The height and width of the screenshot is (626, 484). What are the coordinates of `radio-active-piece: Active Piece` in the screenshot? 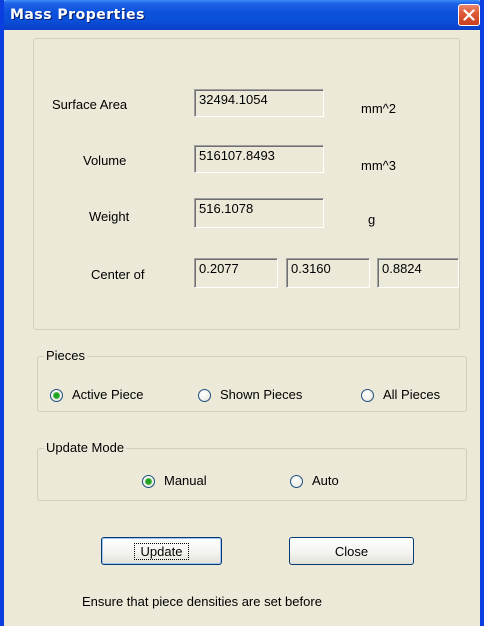 It's located at (97, 395).